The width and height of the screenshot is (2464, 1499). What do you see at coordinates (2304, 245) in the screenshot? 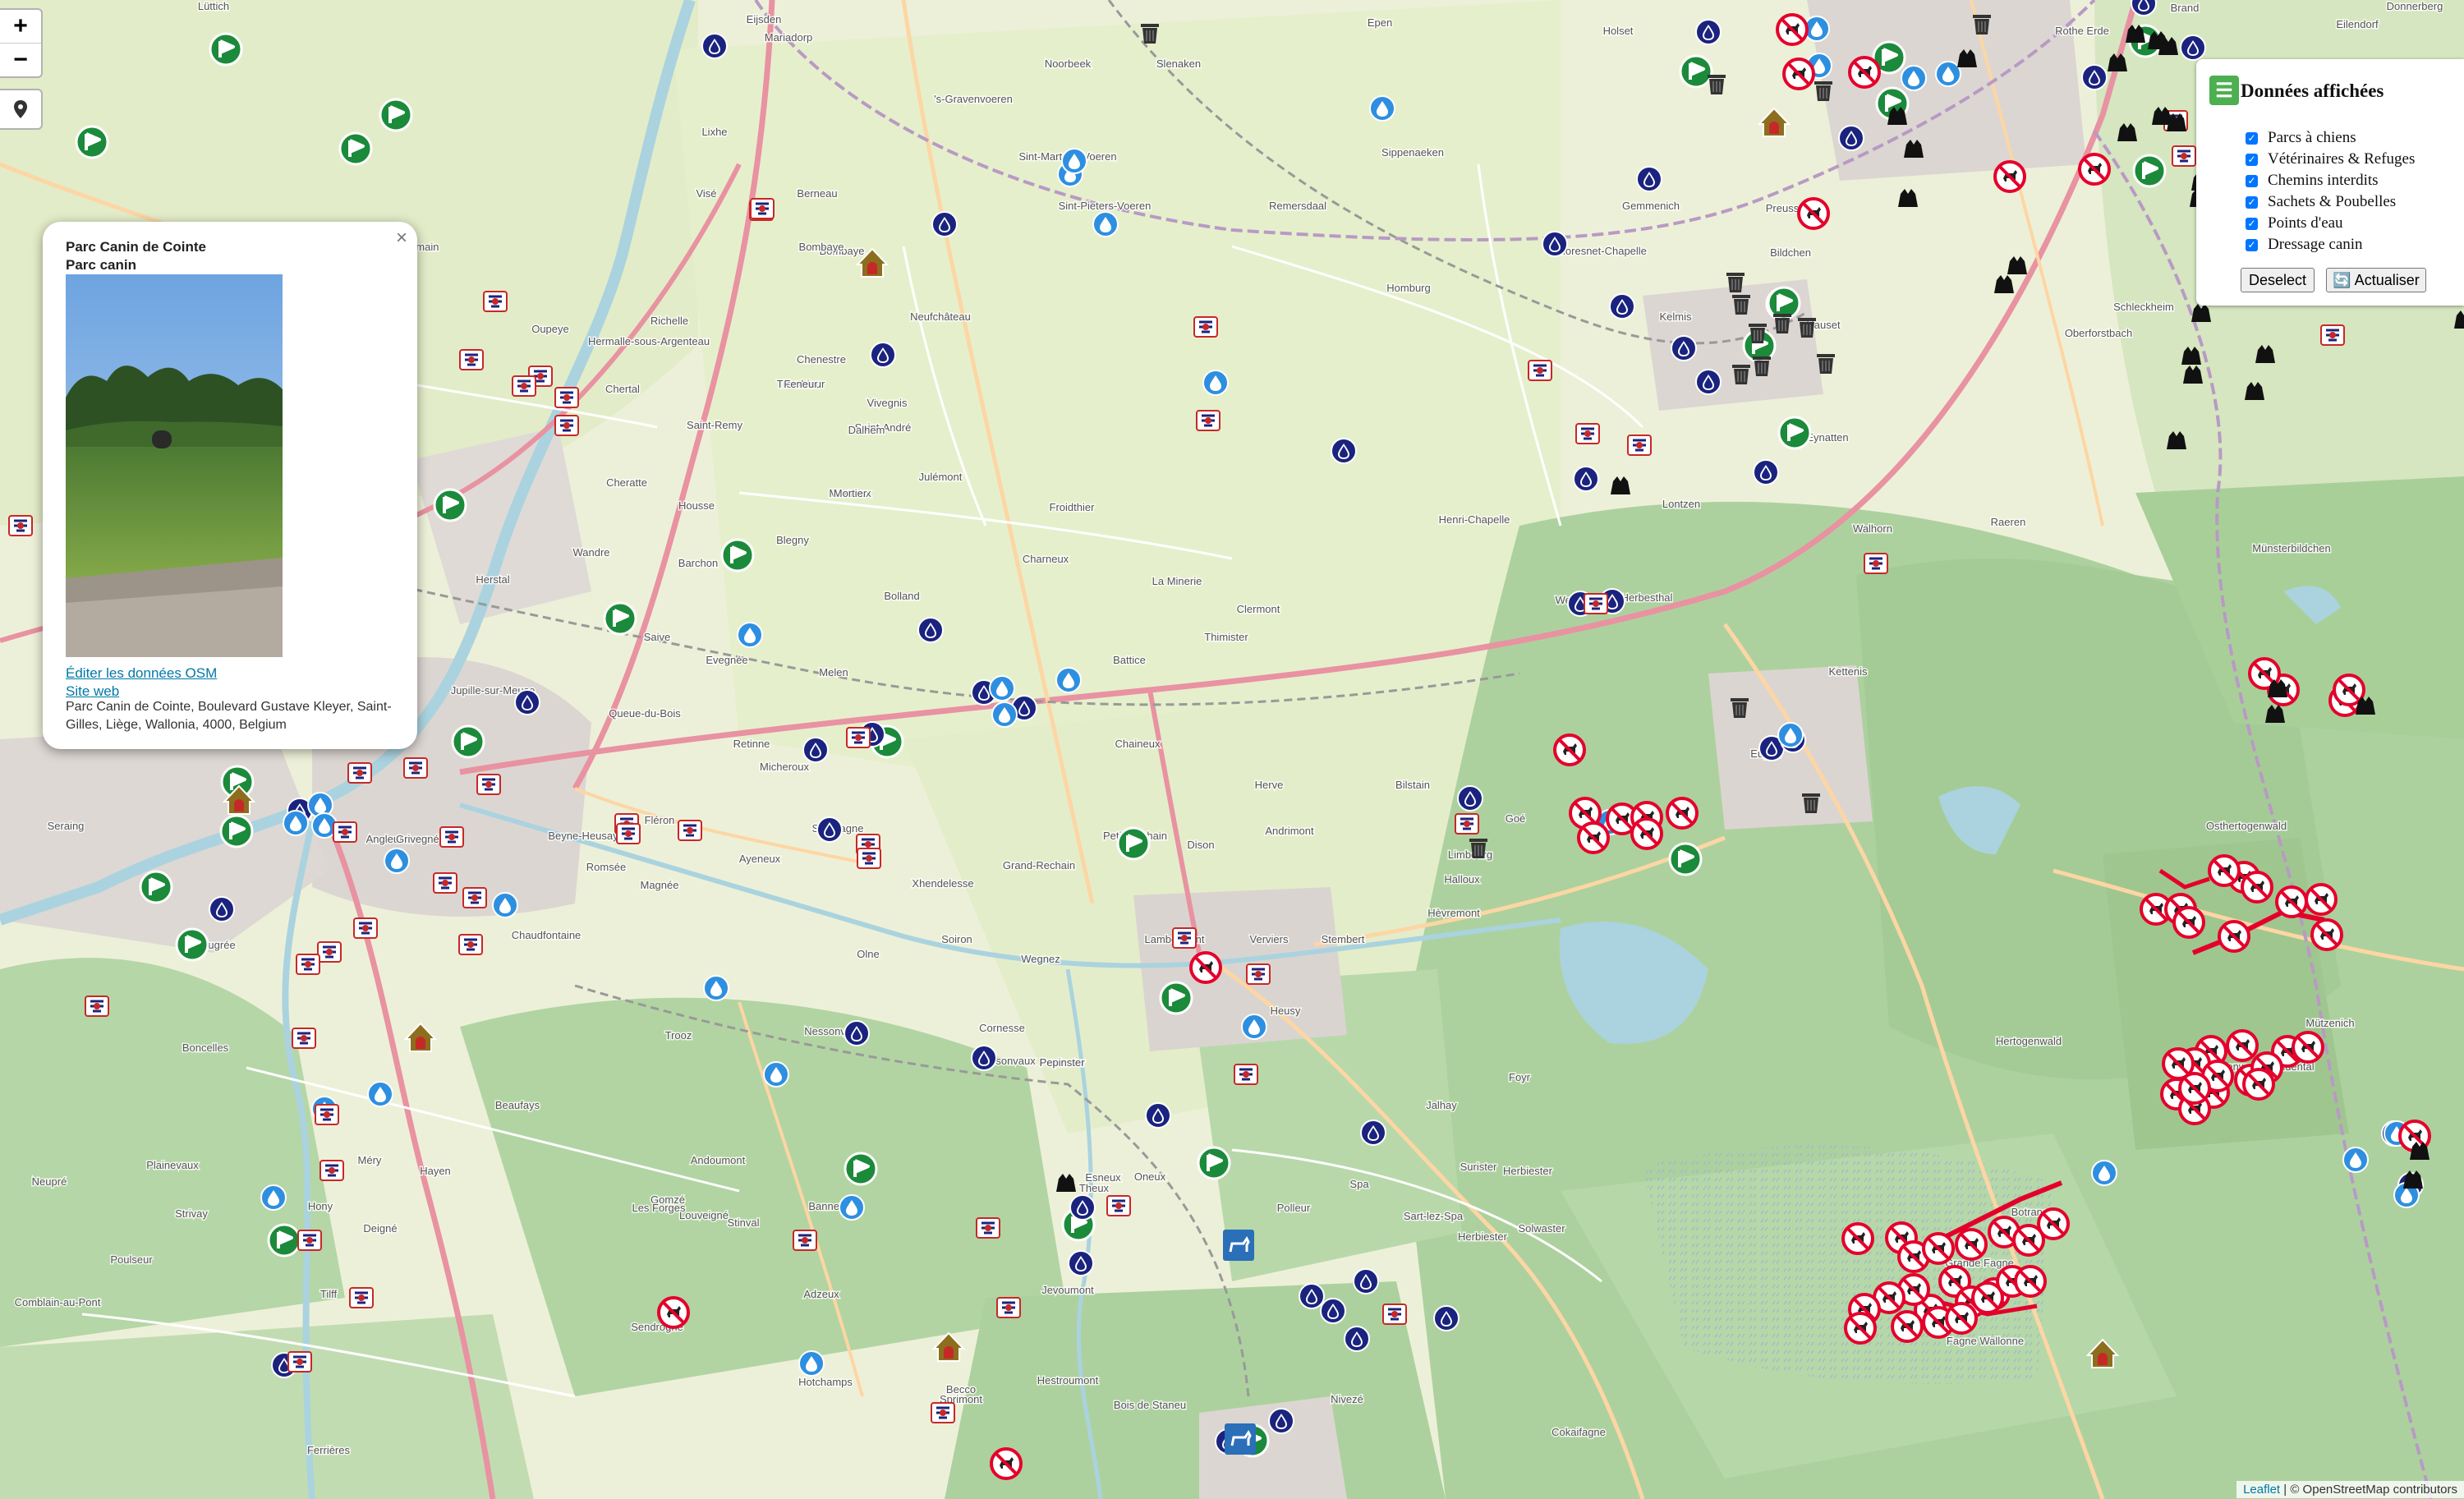
I see `layer-toggle-training: ✓ Dressage canin` at bounding box center [2304, 245].